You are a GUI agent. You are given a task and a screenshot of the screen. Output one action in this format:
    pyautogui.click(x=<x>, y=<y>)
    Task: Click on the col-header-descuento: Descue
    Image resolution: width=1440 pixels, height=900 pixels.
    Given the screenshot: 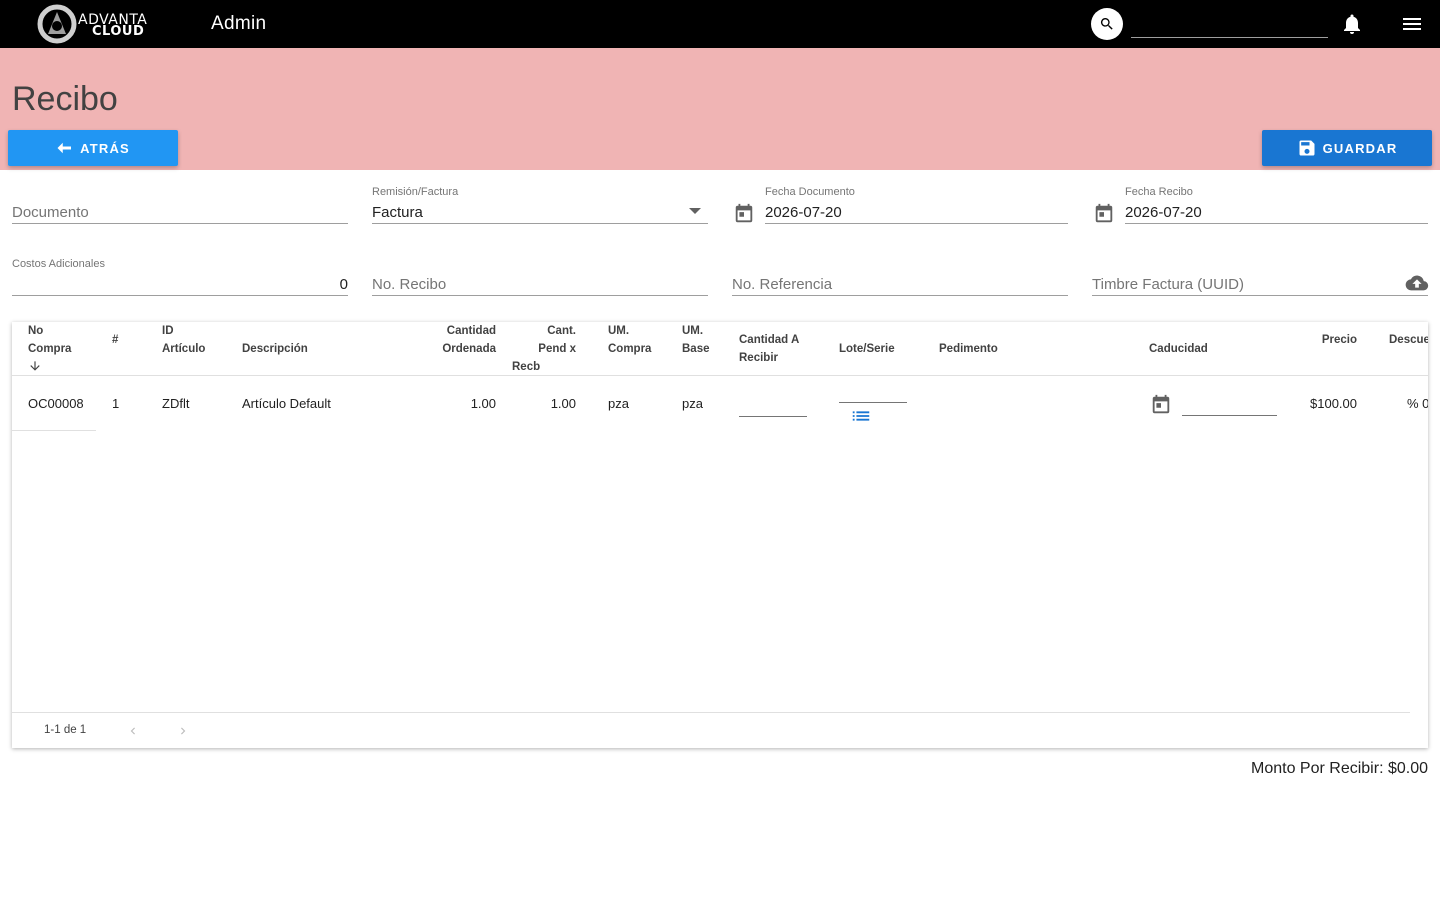 What is the action you would take?
    pyautogui.click(x=1408, y=340)
    